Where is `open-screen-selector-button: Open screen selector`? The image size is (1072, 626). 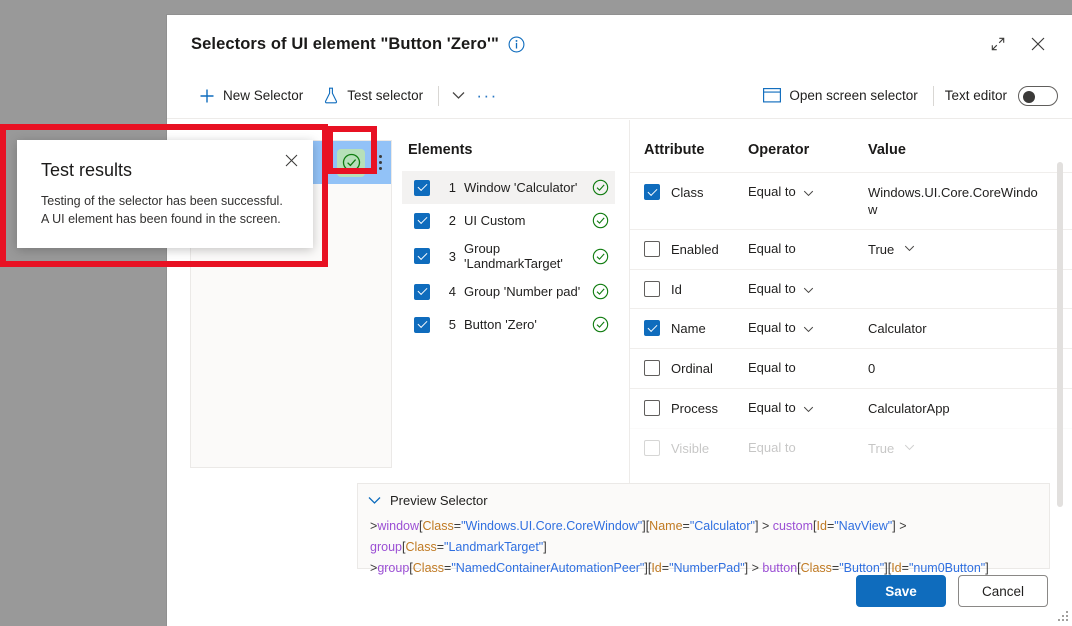 open-screen-selector-button: Open screen selector is located at coordinates (840, 96).